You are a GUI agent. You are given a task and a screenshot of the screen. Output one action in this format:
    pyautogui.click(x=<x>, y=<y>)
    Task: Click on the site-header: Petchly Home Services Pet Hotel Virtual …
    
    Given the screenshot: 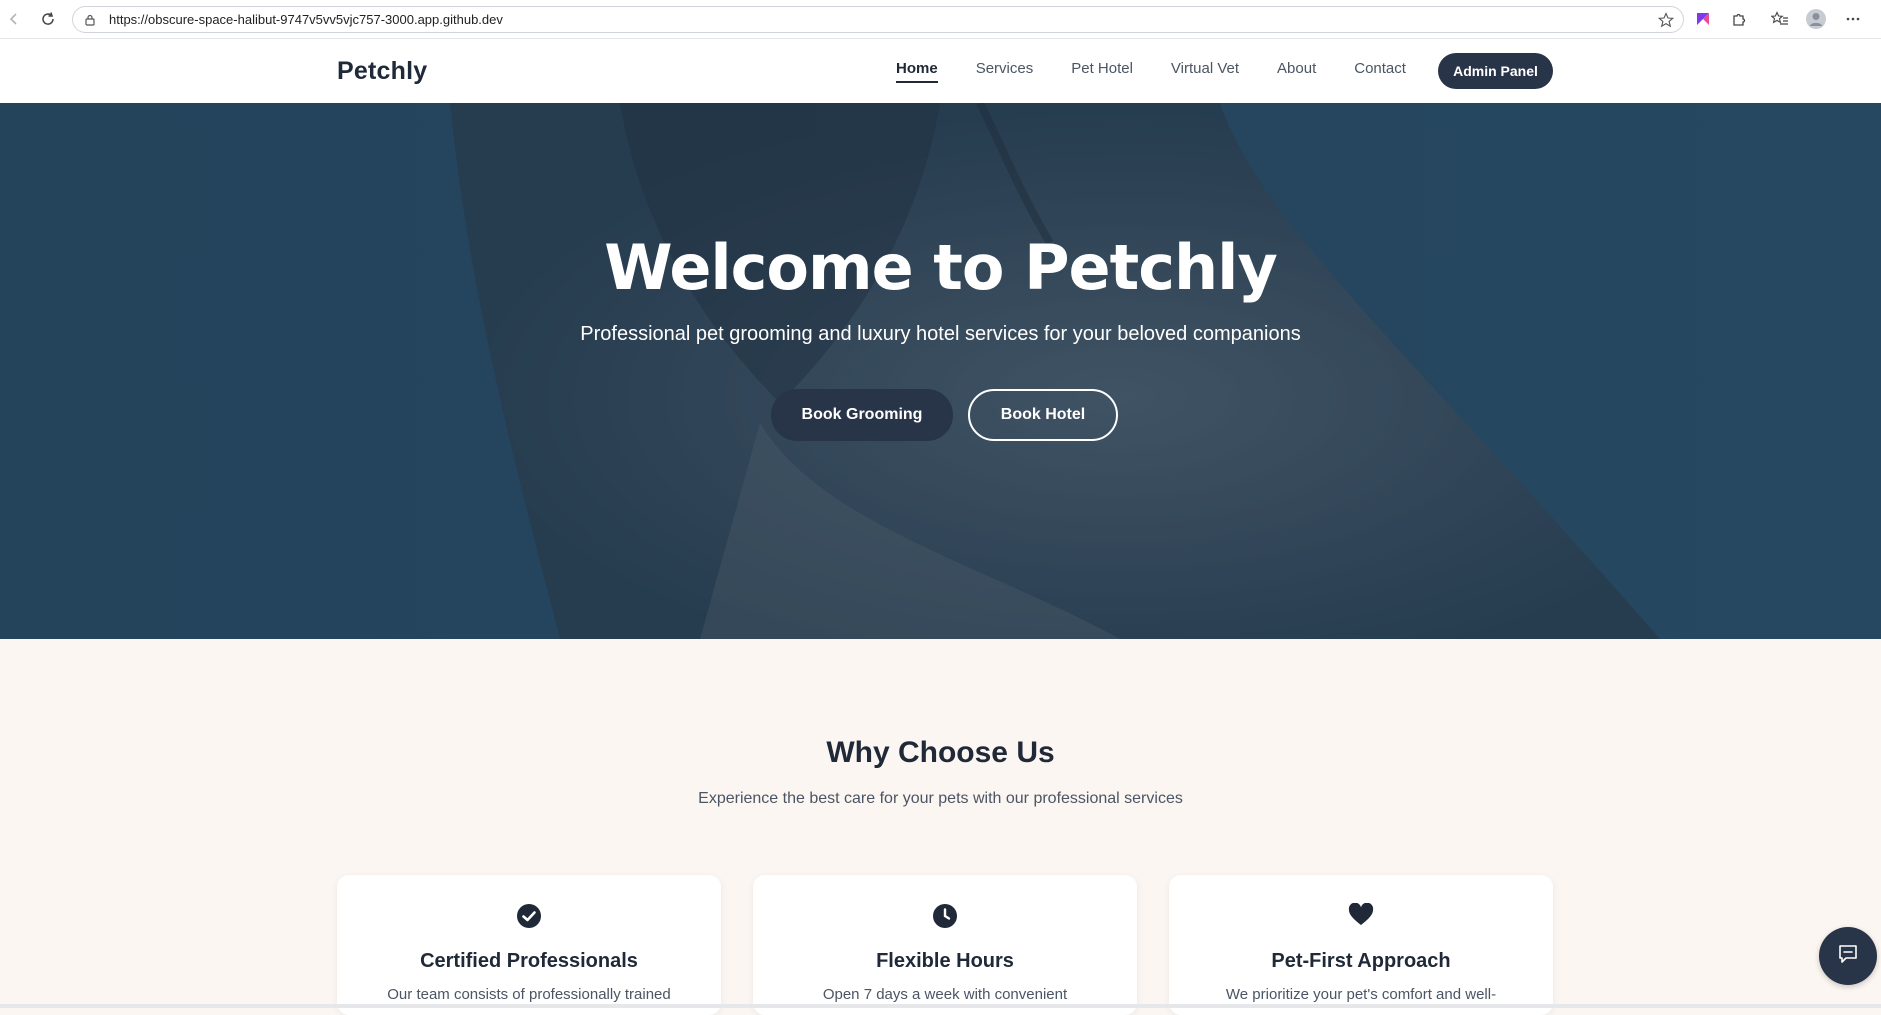 What is the action you would take?
    pyautogui.click(x=940, y=71)
    